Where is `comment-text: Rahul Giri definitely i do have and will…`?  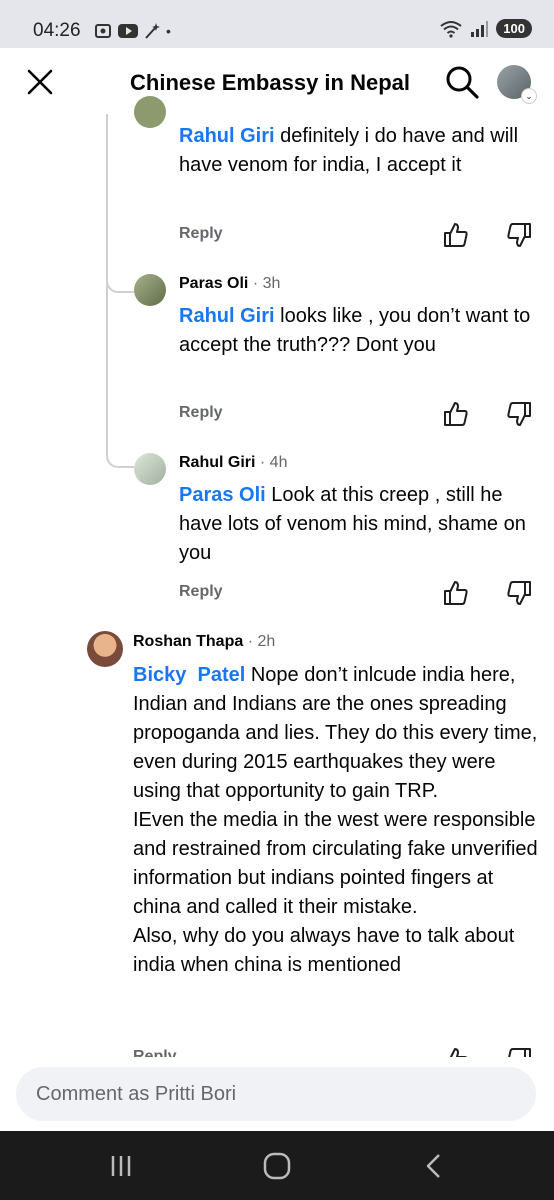 comment-text: Rahul Giri definitely i do have and will… is located at coordinates (349, 150).